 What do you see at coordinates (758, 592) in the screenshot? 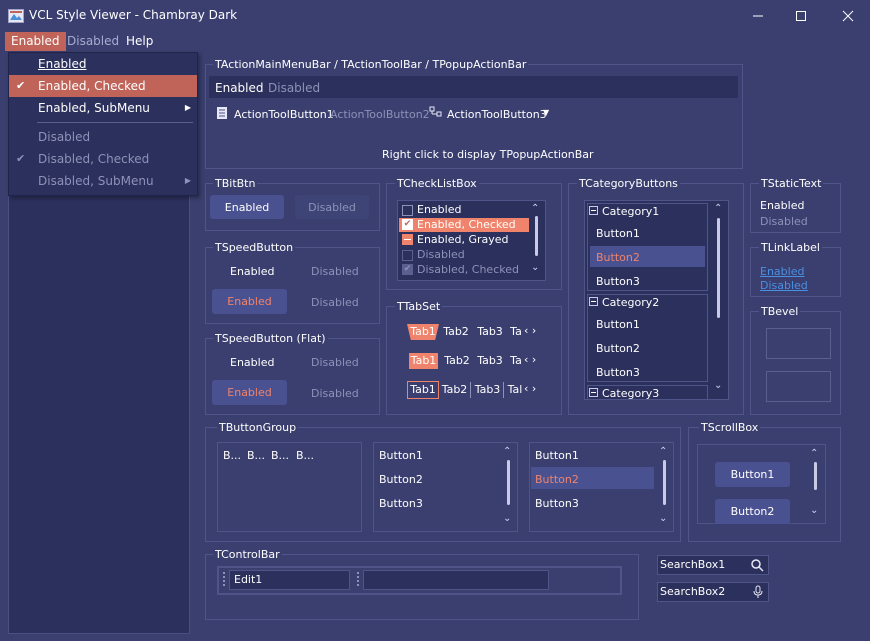
I see `microphone-icon` at bounding box center [758, 592].